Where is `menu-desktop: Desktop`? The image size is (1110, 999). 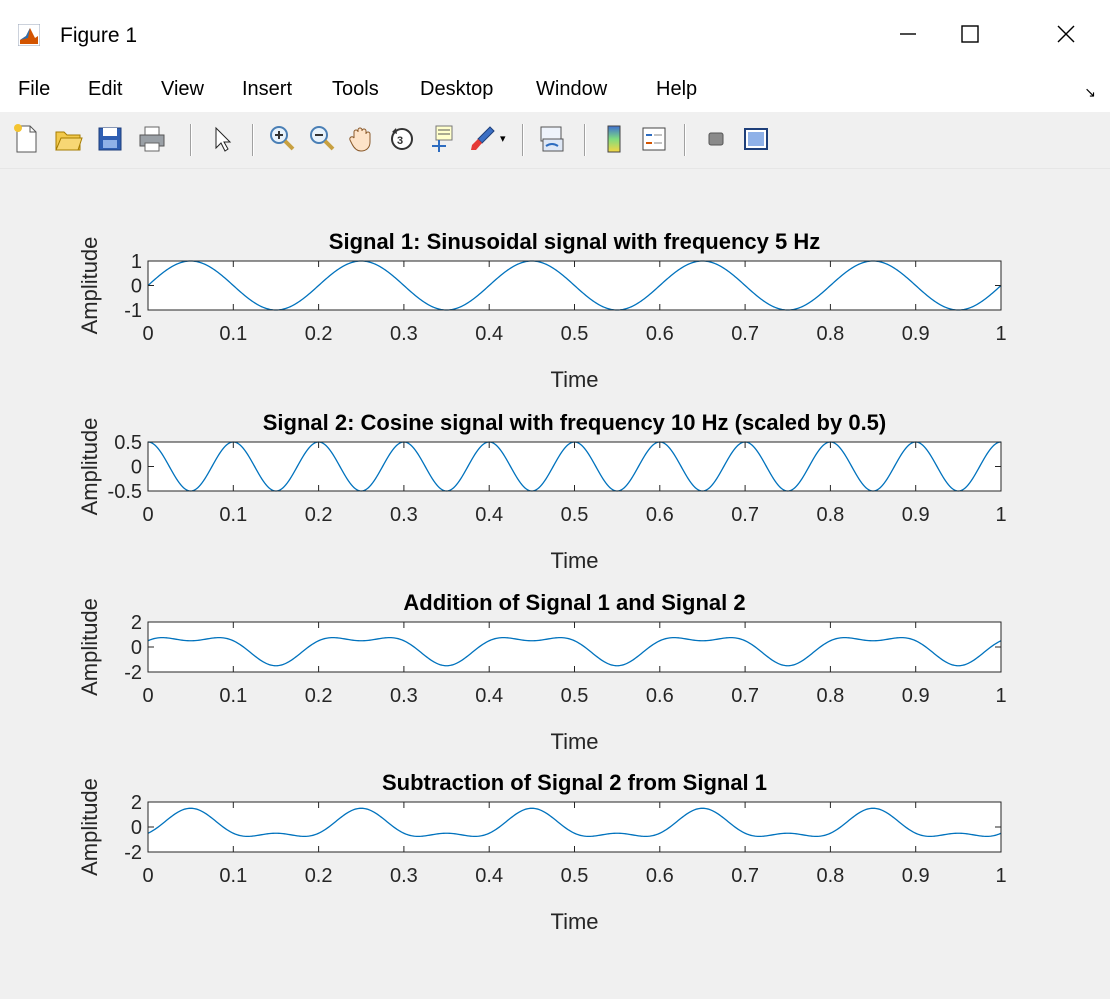
menu-desktop: Desktop is located at coordinates (456, 89).